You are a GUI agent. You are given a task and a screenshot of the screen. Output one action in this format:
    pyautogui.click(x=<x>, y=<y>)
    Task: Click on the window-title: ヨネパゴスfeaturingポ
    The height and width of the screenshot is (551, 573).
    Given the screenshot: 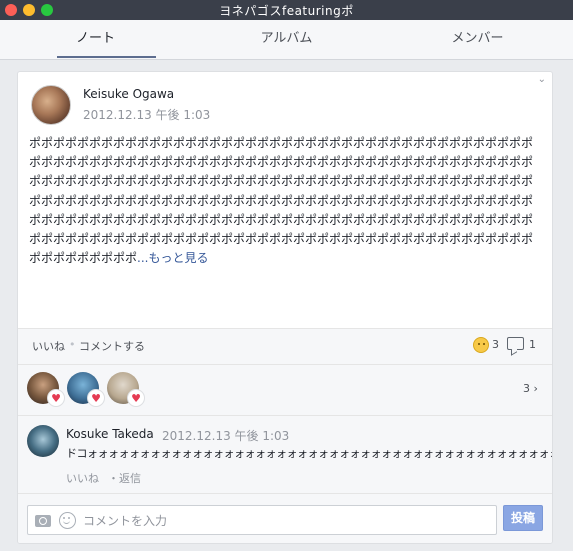 What is the action you would take?
    pyautogui.click(x=286, y=11)
    